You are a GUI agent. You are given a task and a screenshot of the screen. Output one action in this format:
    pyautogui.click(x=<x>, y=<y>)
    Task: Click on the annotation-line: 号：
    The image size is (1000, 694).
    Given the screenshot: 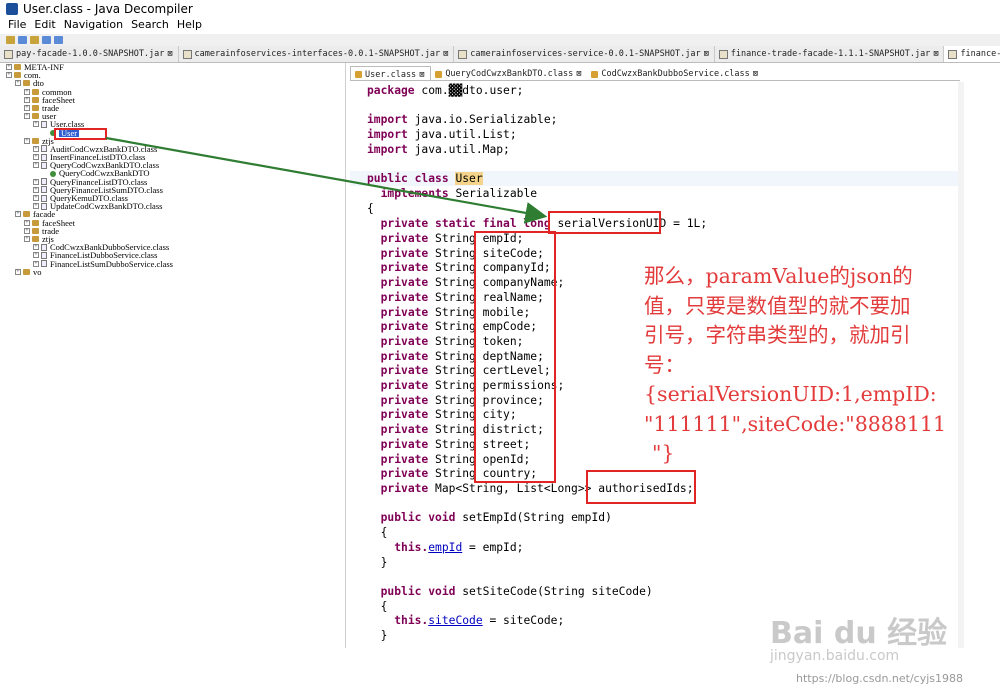 What is the action you would take?
    pyautogui.click(x=664, y=364)
    